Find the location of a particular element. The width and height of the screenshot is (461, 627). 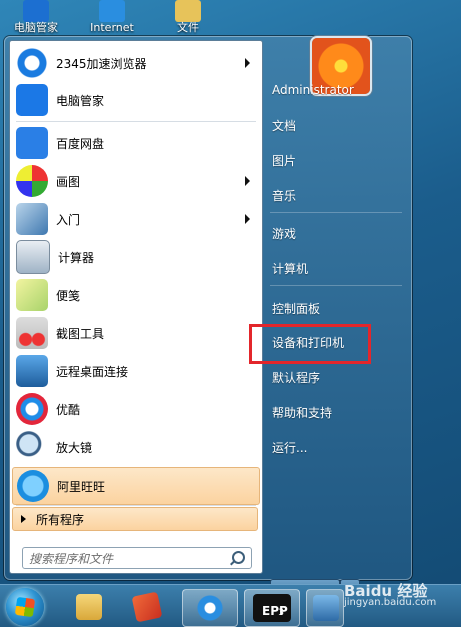

getting-started-icon is located at coordinates (32, 219).